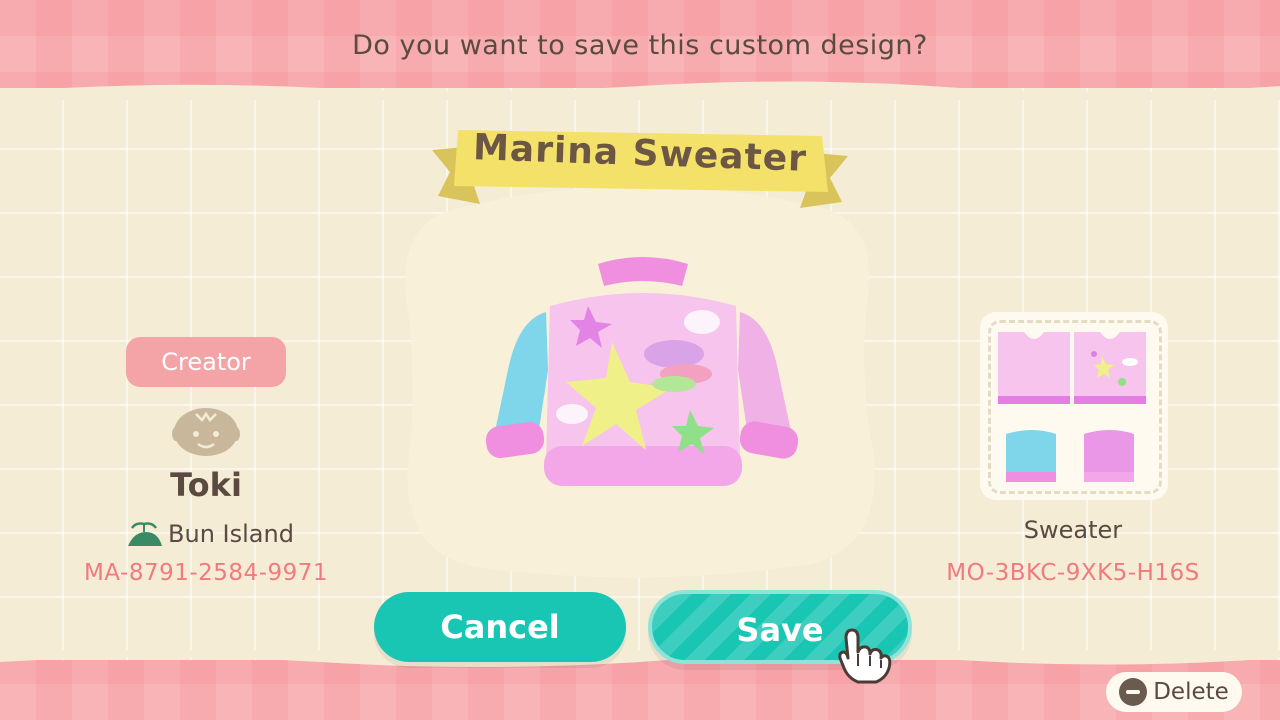 The width and height of the screenshot is (1280, 720). Describe the element at coordinates (1073, 530) in the screenshot. I see `item-type: Sweater` at that location.